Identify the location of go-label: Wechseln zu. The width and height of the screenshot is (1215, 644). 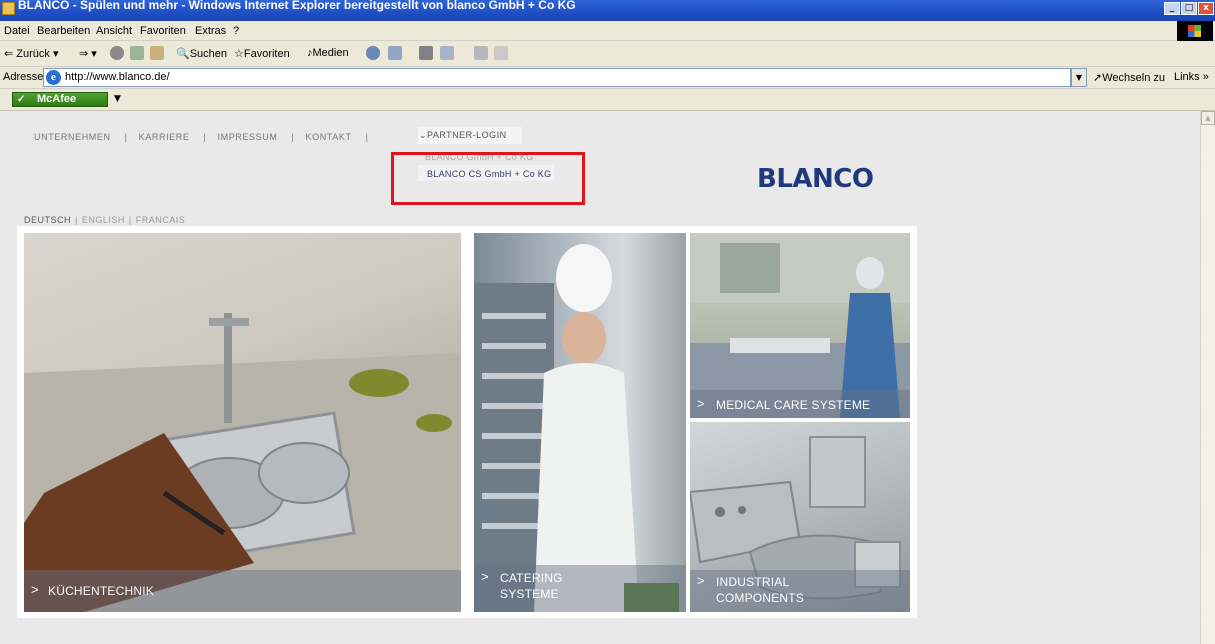
(1133, 78).